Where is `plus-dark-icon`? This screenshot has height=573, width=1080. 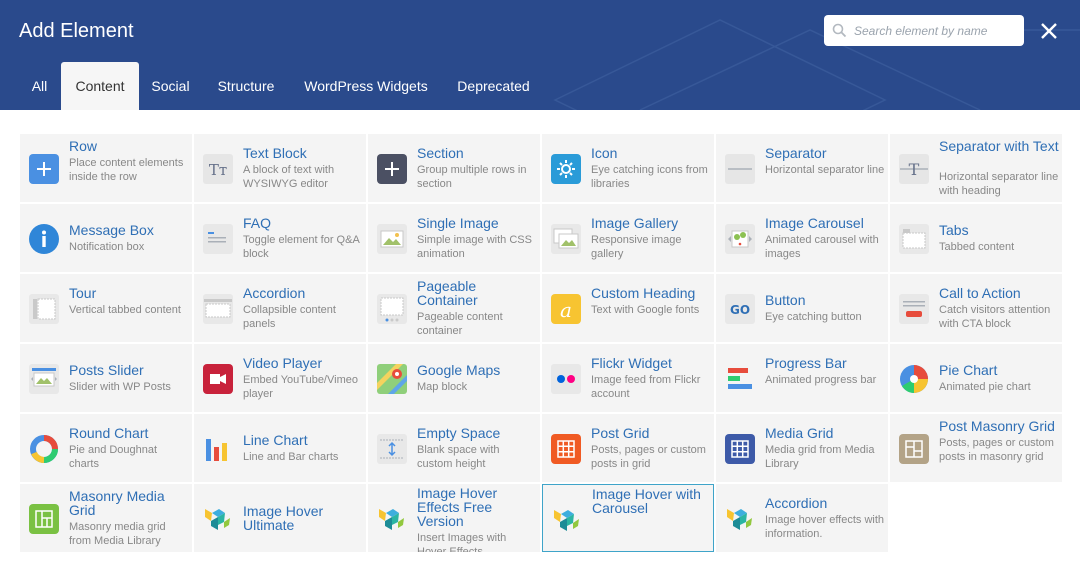
plus-dark-icon is located at coordinates (392, 169).